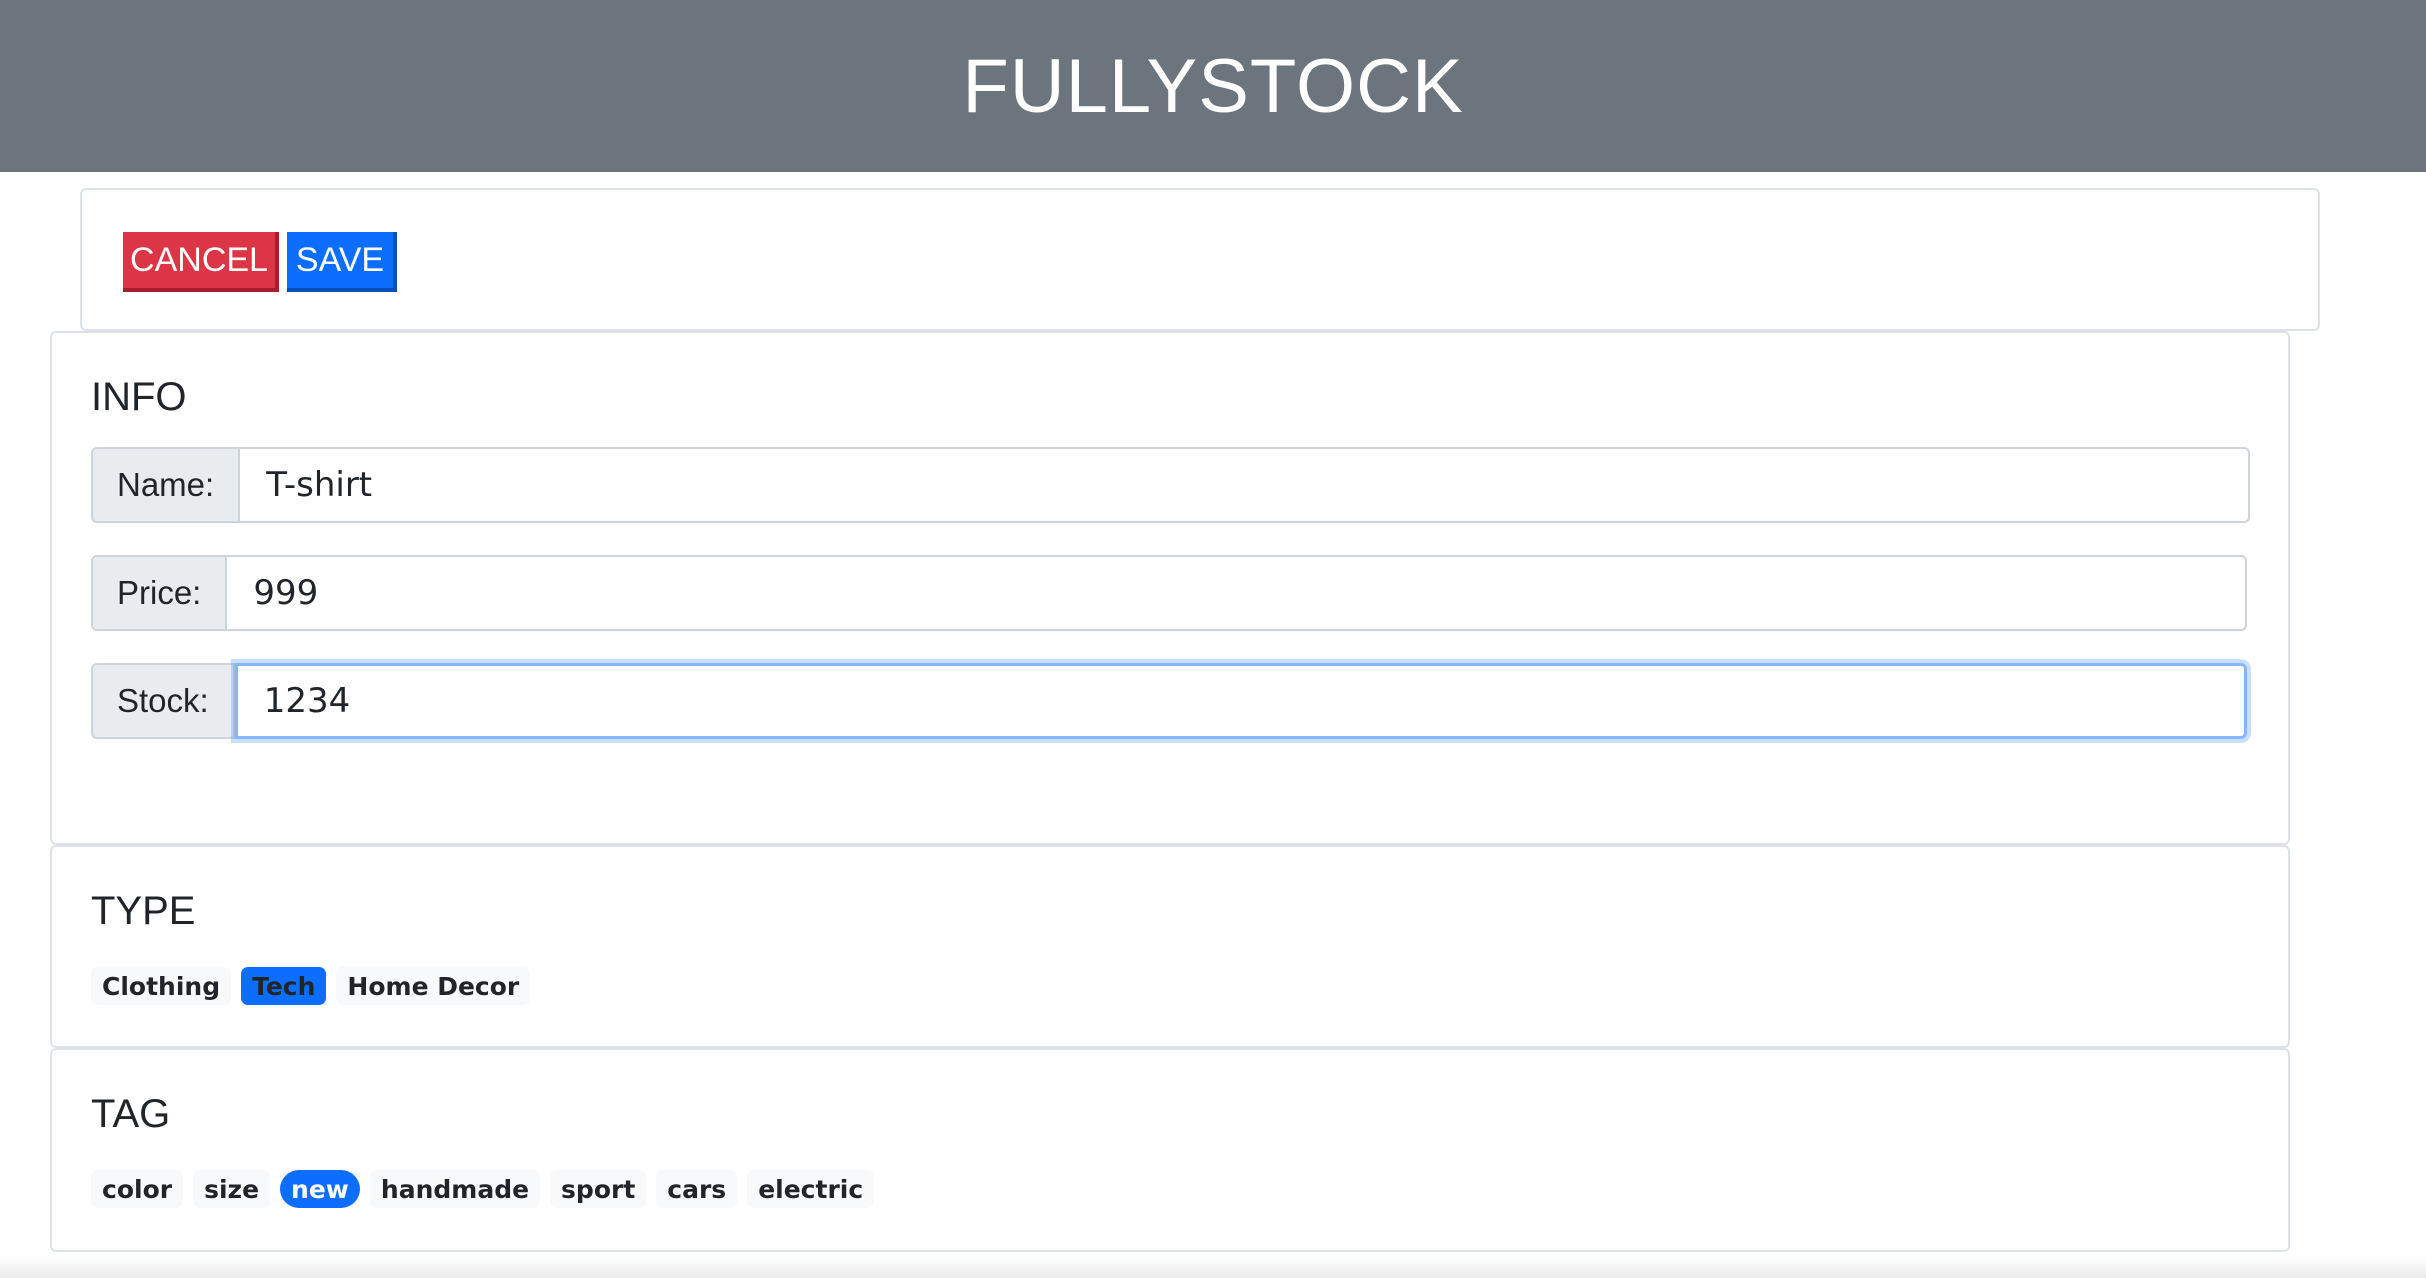 This screenshot has width=2426, height=1278. I want to click on stock-input-group: Stock:, so click(1169, 701).